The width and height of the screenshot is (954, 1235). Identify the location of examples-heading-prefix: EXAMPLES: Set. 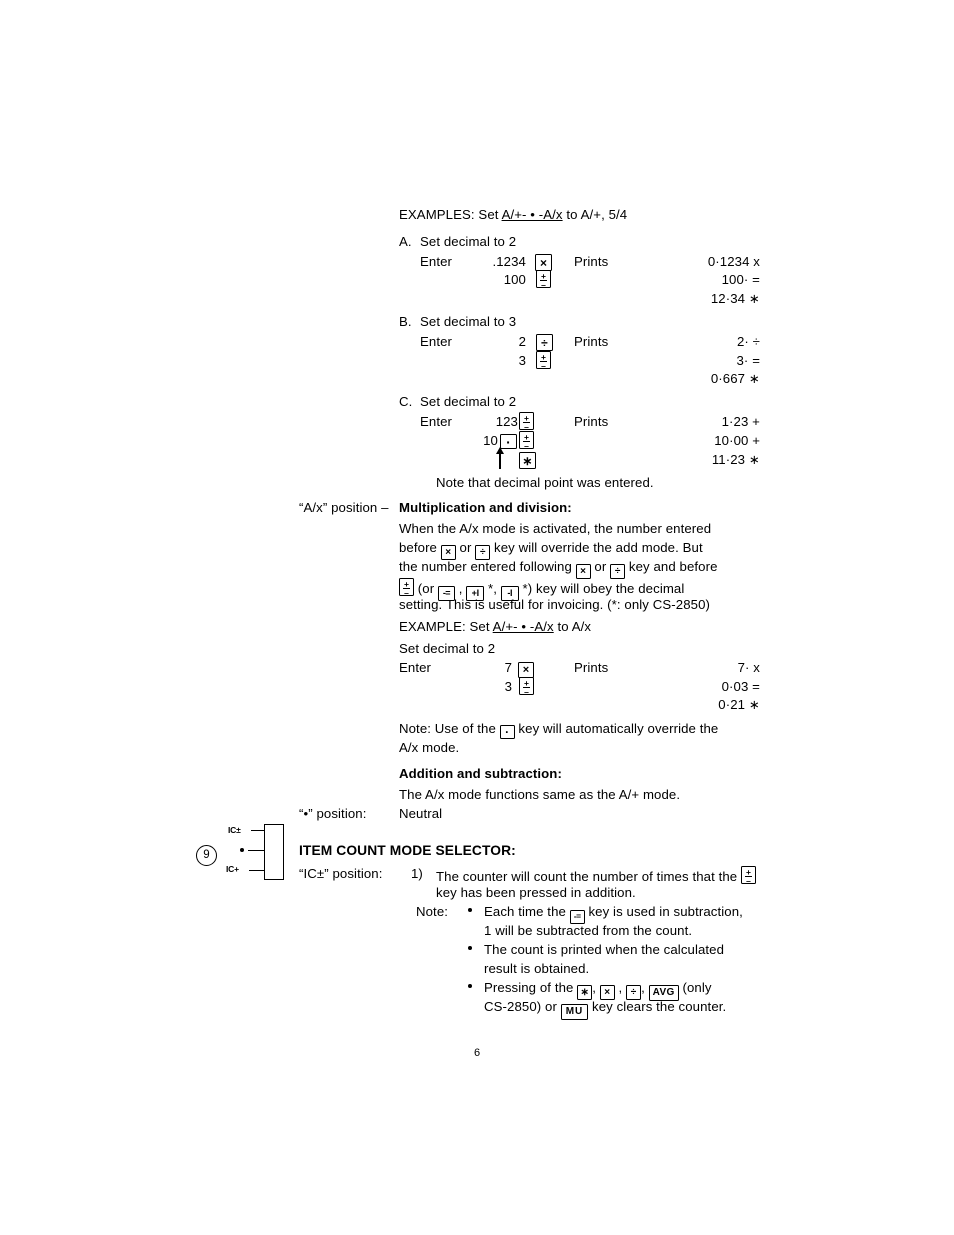
(450, 214).